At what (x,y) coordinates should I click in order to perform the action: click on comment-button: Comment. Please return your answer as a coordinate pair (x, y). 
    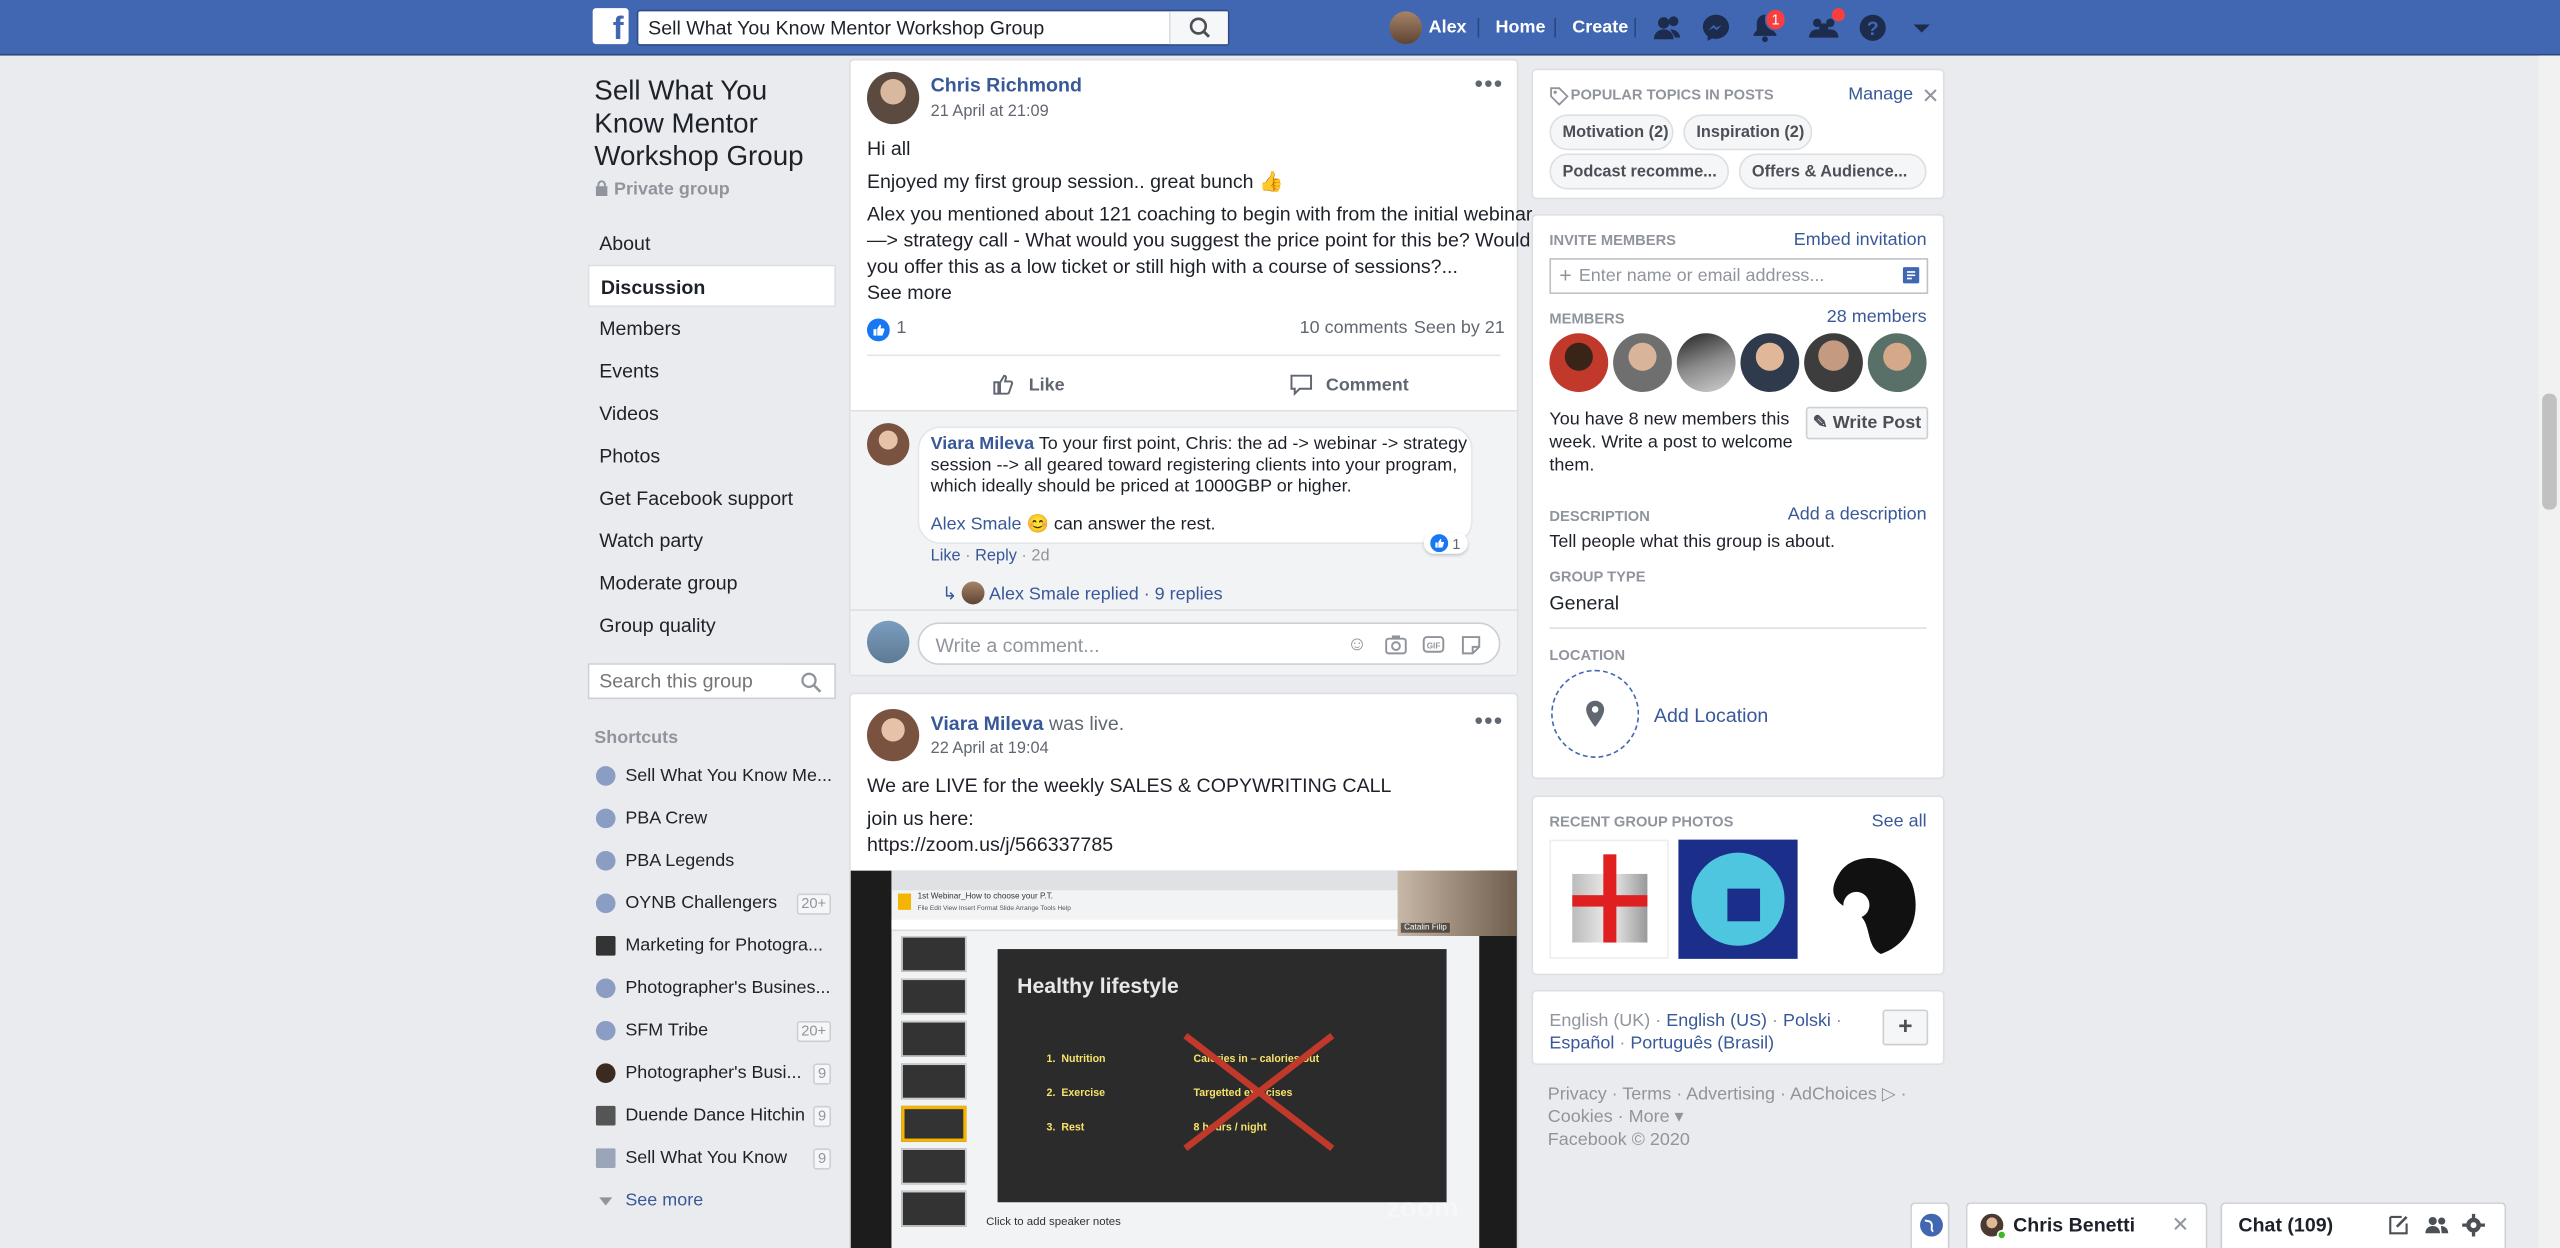
    Looking at the image, I should click on (1348, 384).